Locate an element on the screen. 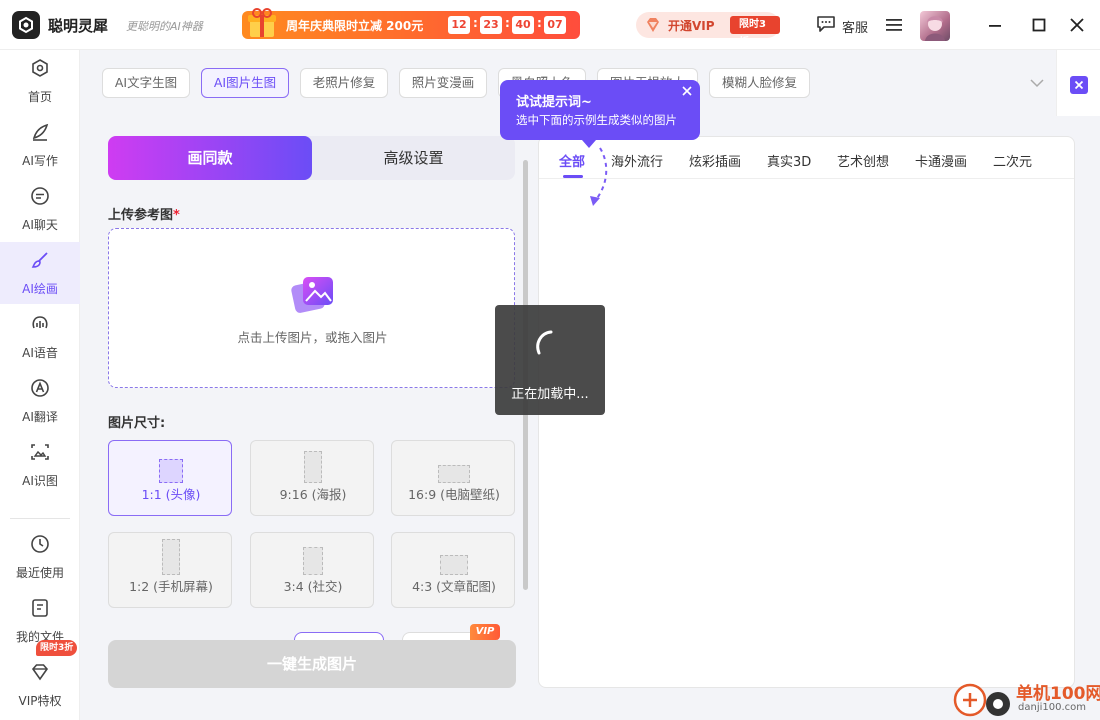  upload-hint: 点击上传图片，或拖入图片 is located at coordinates (312, 337).